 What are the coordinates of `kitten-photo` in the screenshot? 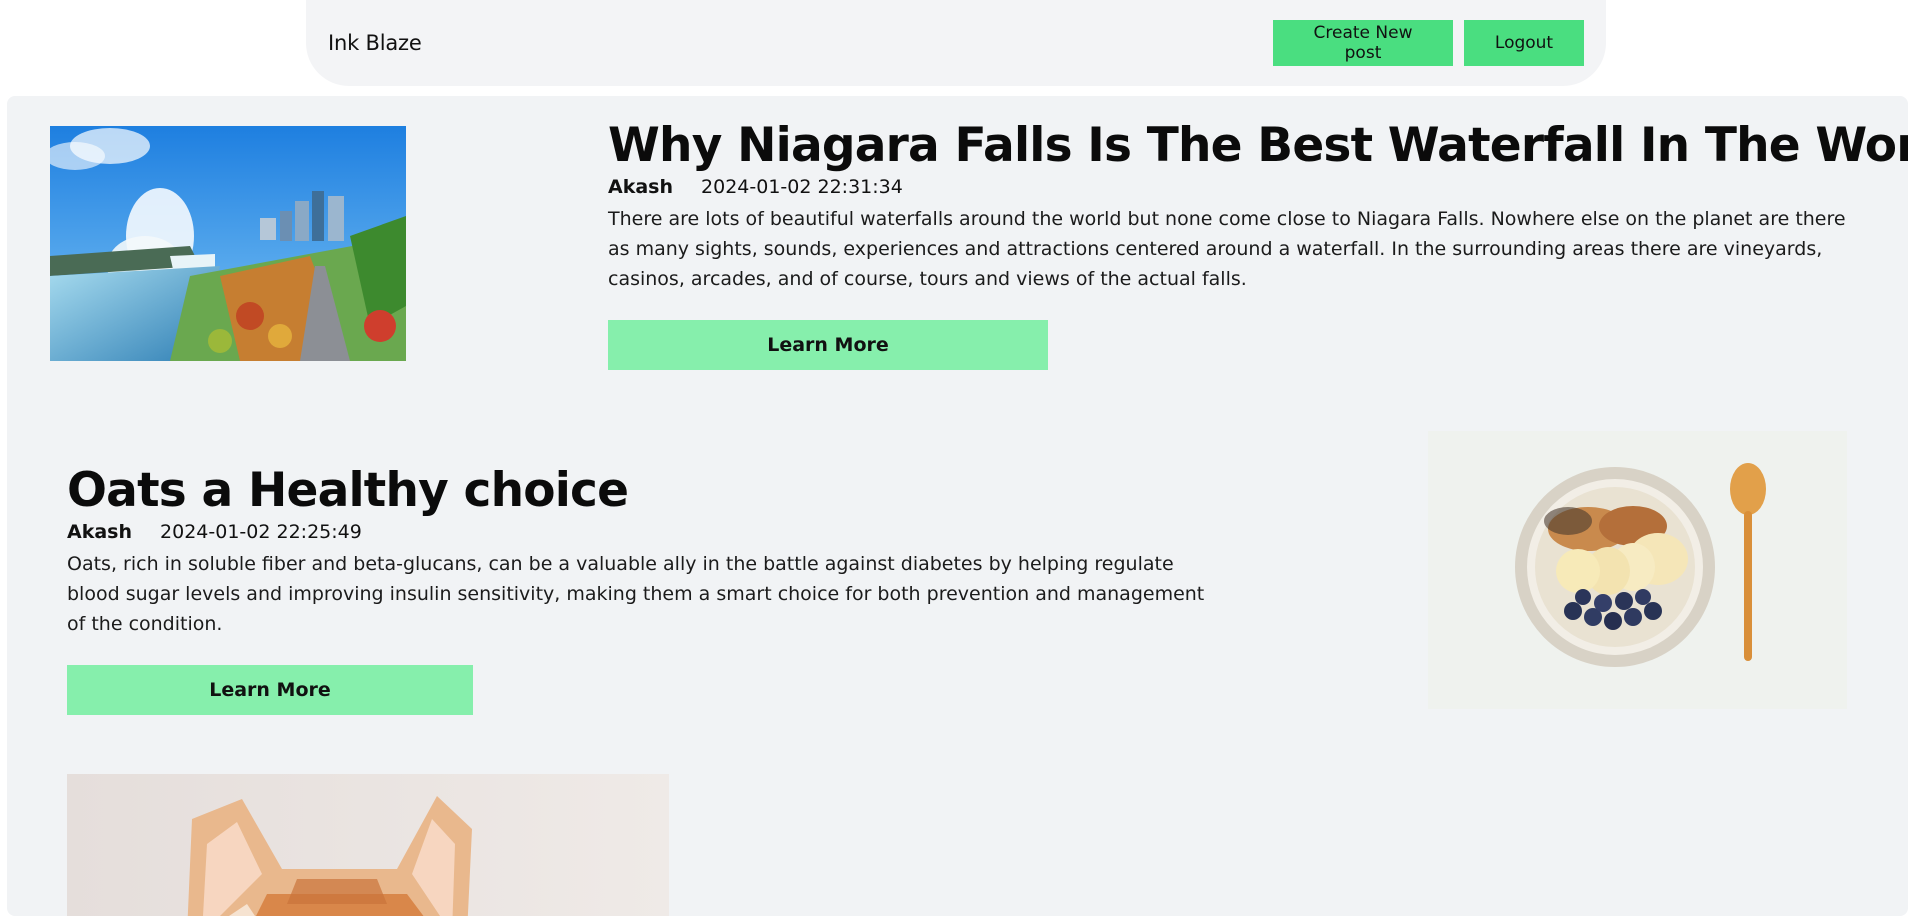 It's located at (368, 845).